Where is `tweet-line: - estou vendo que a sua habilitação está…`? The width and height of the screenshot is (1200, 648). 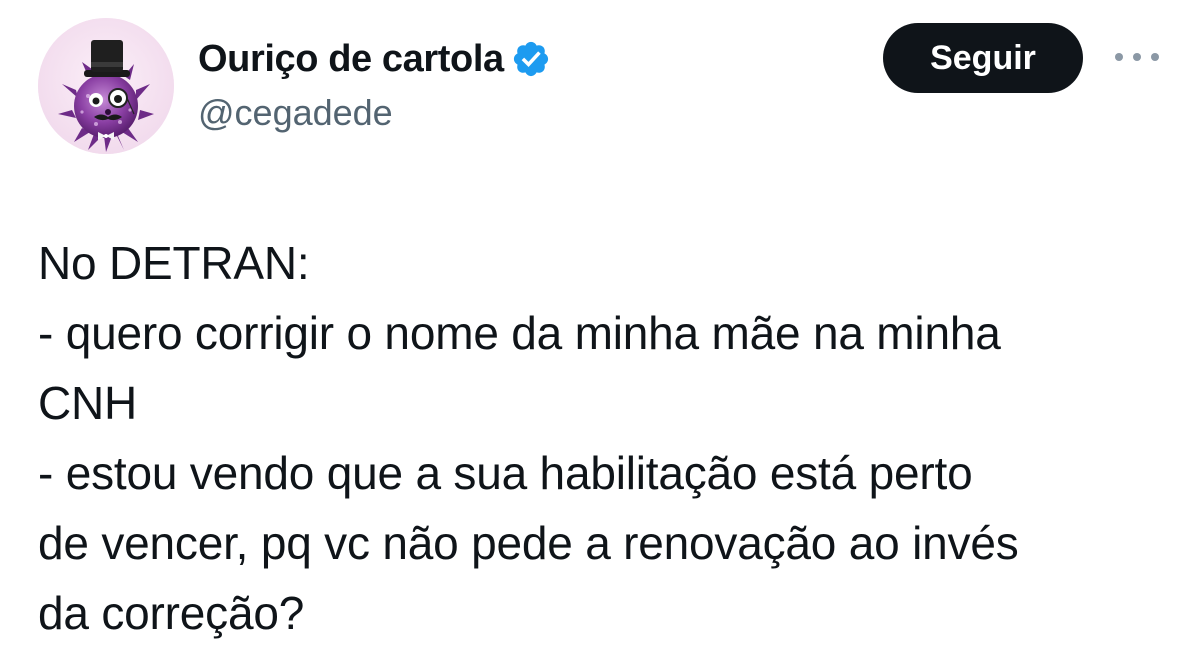 tweet-line: - estou vendo que a sua habilitação está… is located at coordinates (505, 473).